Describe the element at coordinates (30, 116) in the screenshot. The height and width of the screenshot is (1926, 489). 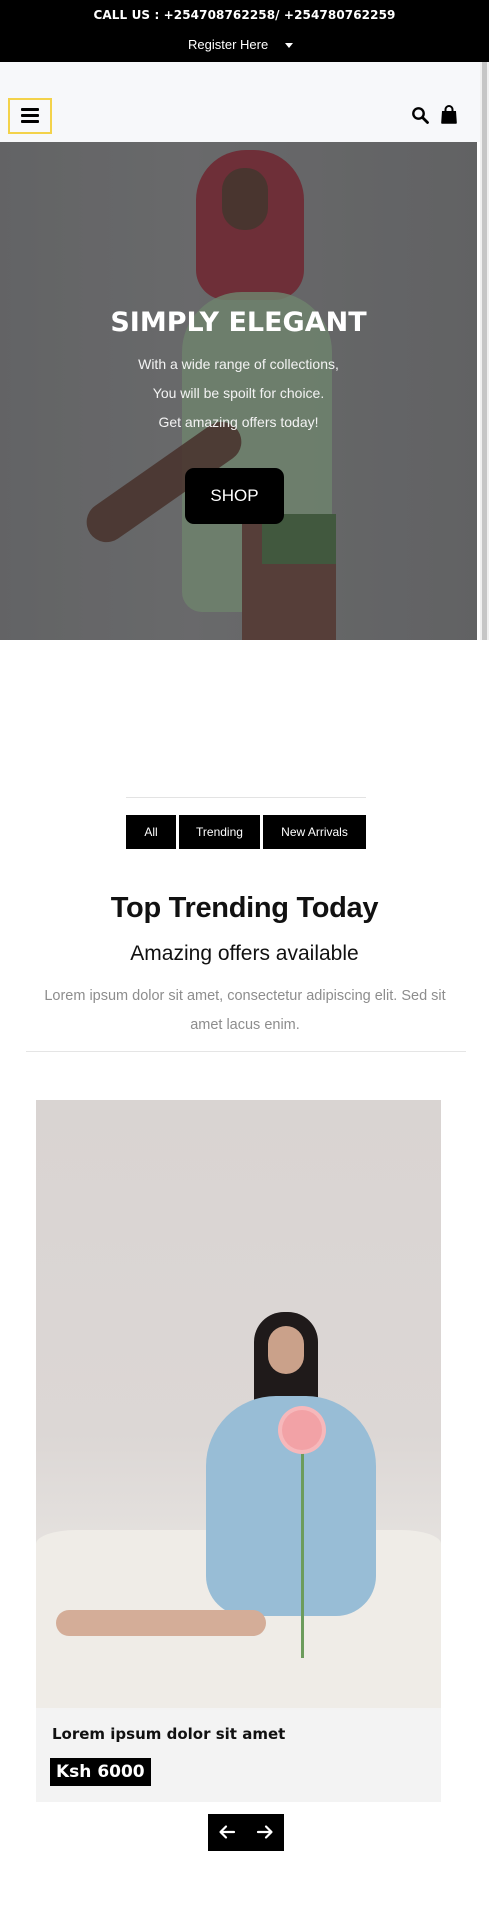
I see `menu-toggle-button` at that location.